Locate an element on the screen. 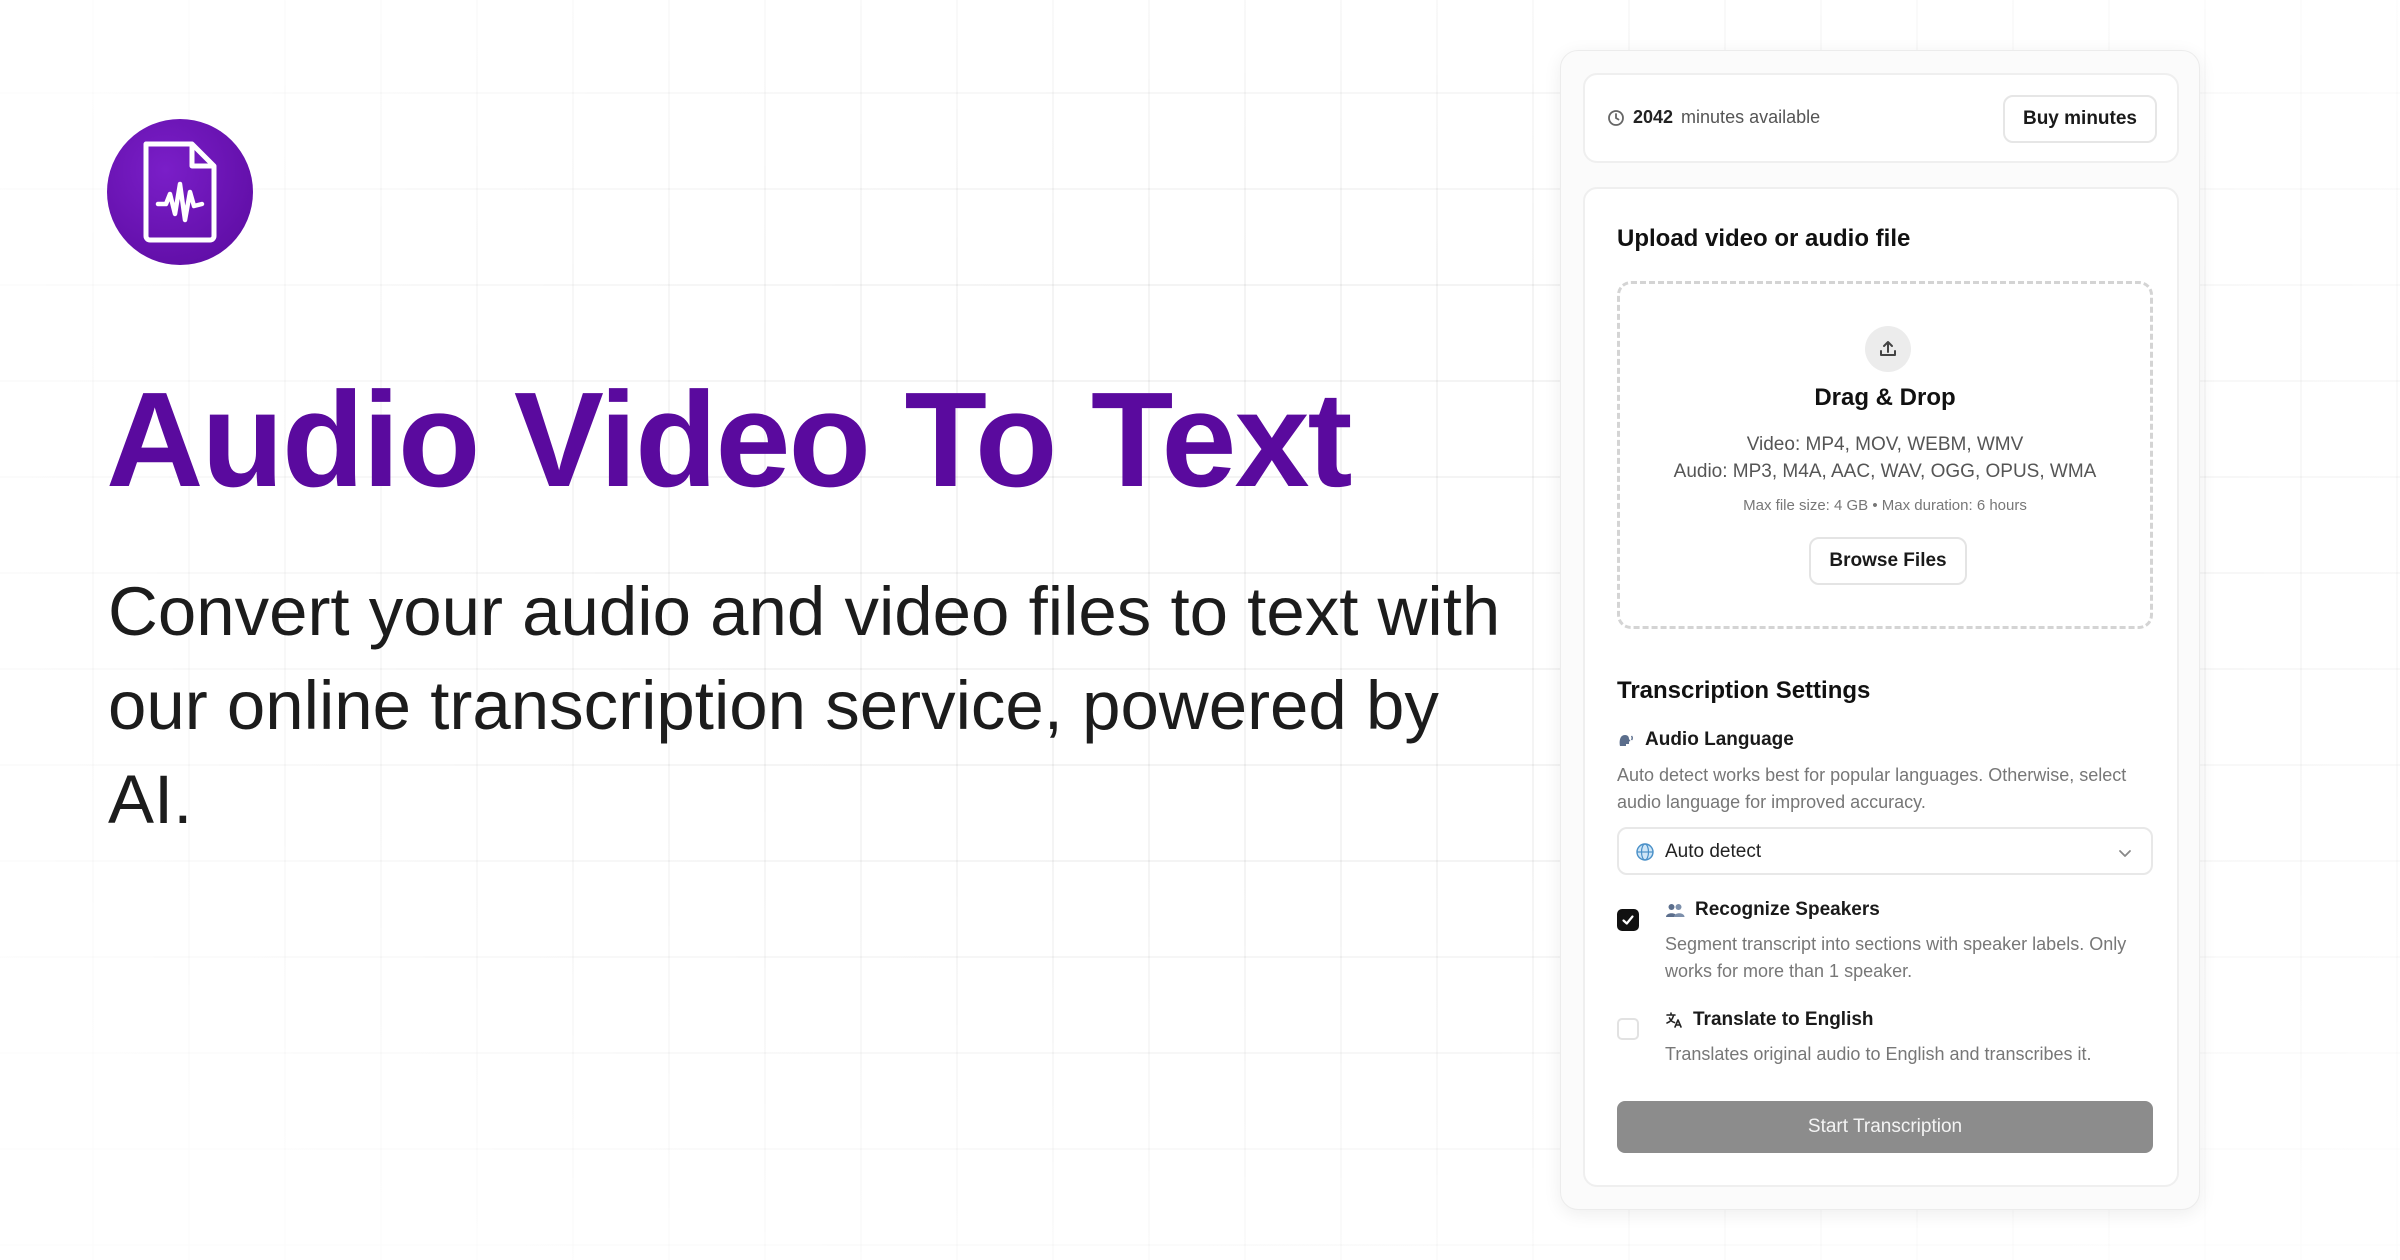  audio-file-waveform-icon is located at coordinates (180, 192).